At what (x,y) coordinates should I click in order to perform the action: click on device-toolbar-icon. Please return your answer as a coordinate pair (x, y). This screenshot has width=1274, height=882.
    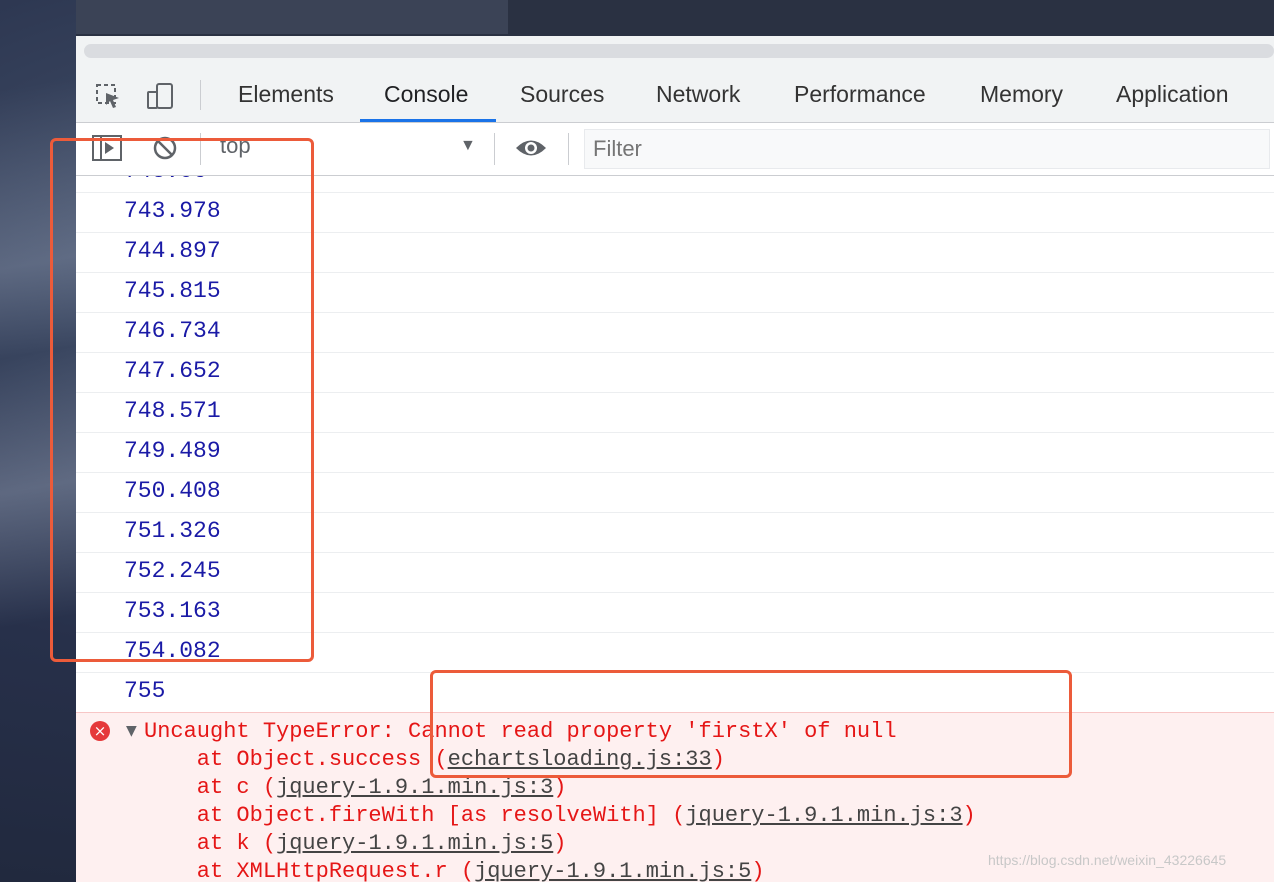
    Looking at the image, I should click on (160, 96).